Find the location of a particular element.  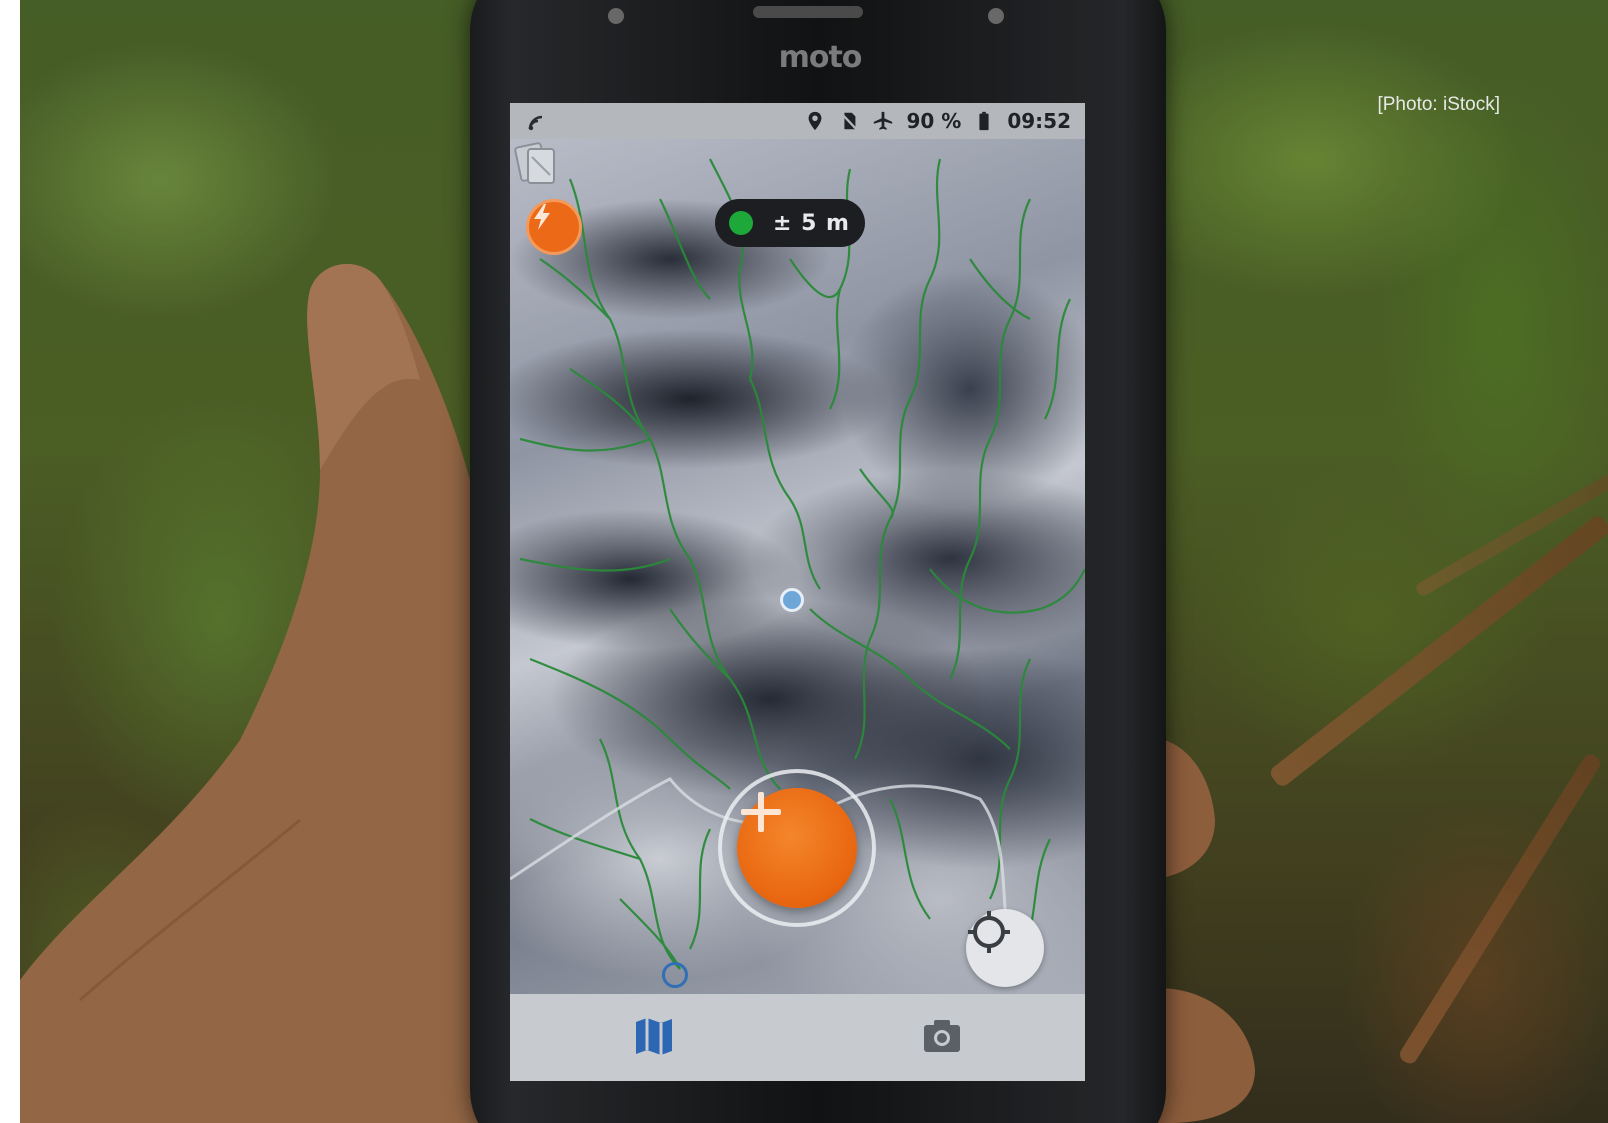

signal-icon is located at coordinates (535, 123).